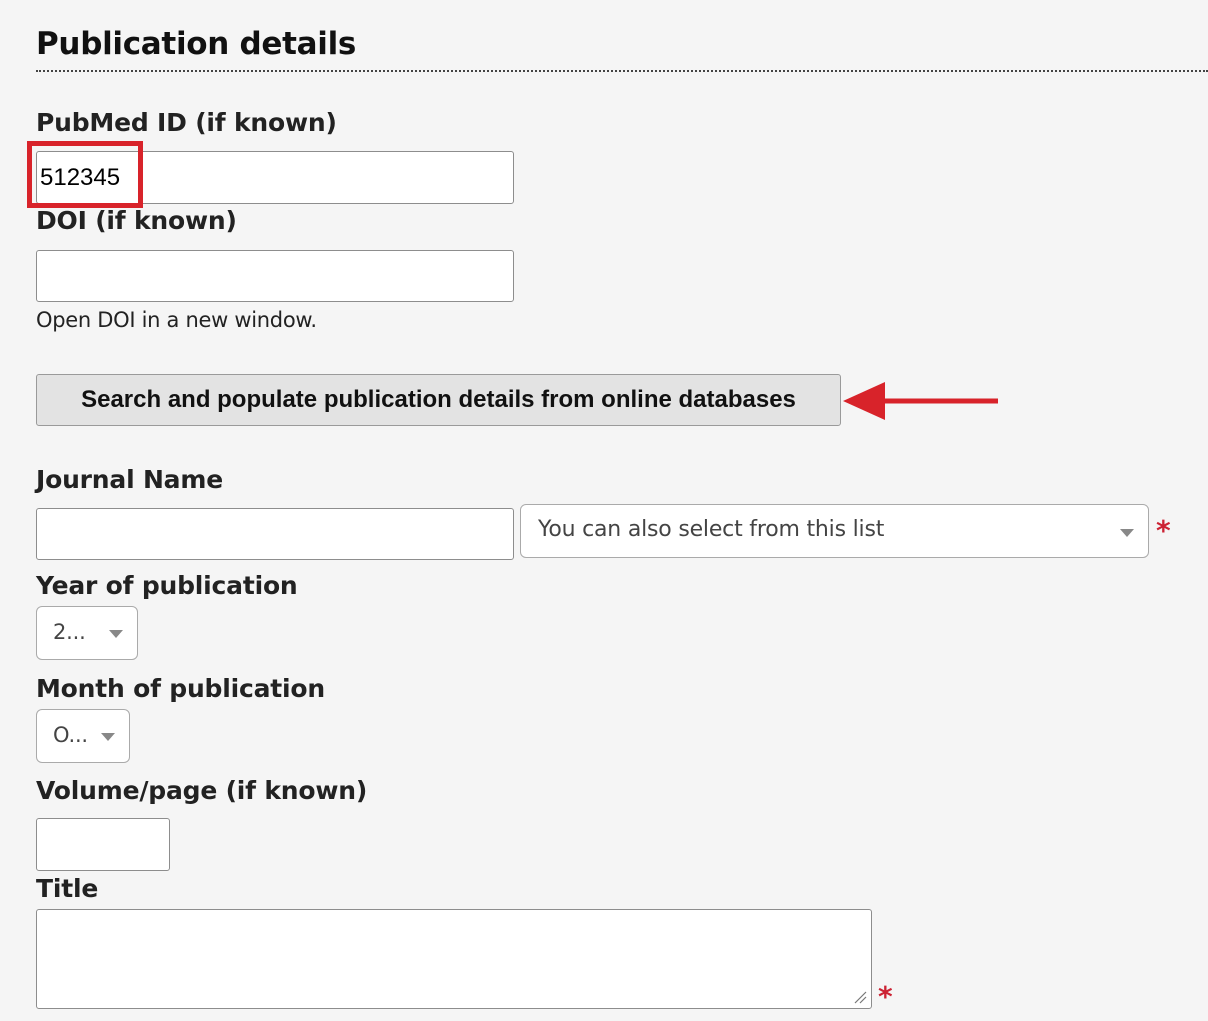 This screenshot has height=1021, width=1208. I want to click on title-textarea, so click(454, 959).